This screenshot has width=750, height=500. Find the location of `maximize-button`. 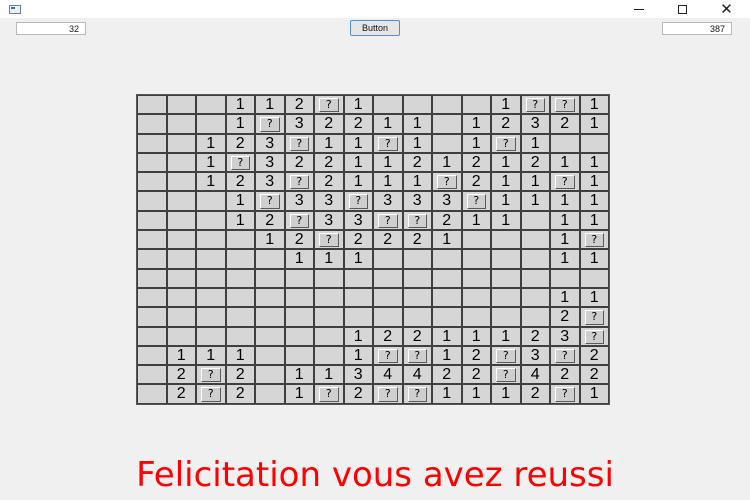

maximize-button is located at coordinates (682, 9).